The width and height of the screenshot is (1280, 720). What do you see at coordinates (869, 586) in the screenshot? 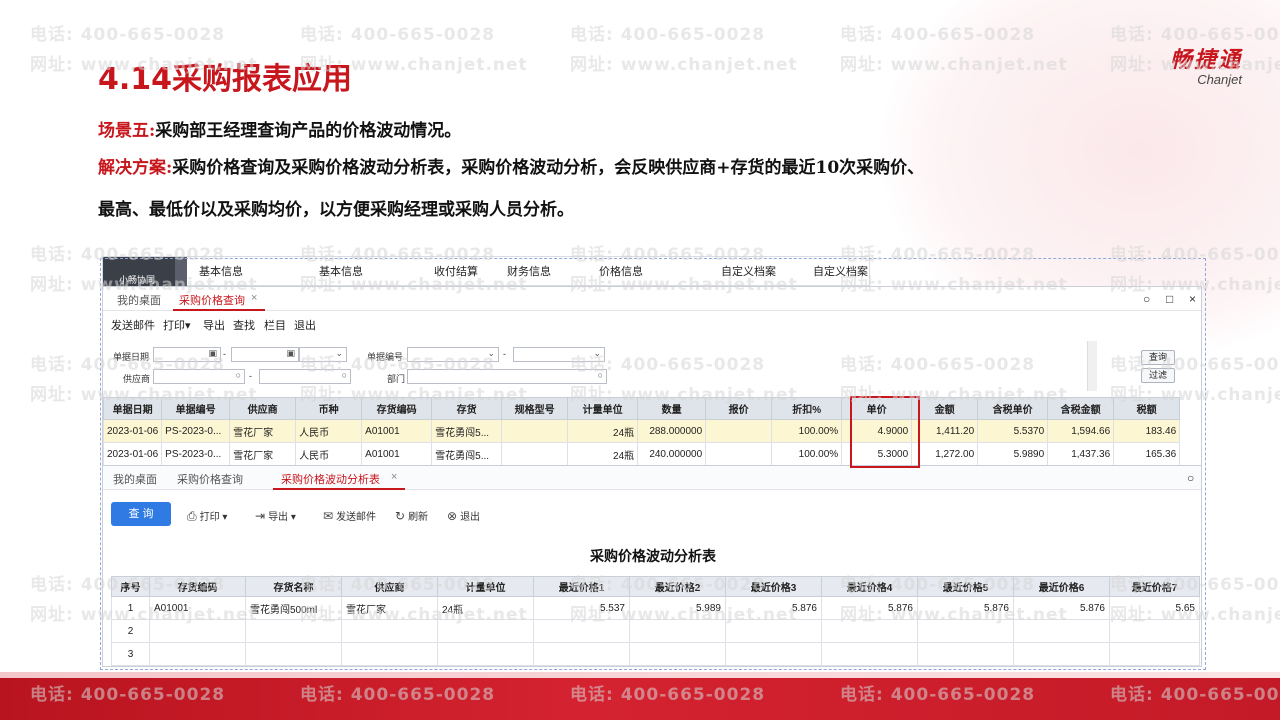
I see `column-header: 最近价格4` at bounding box center [869, 586].